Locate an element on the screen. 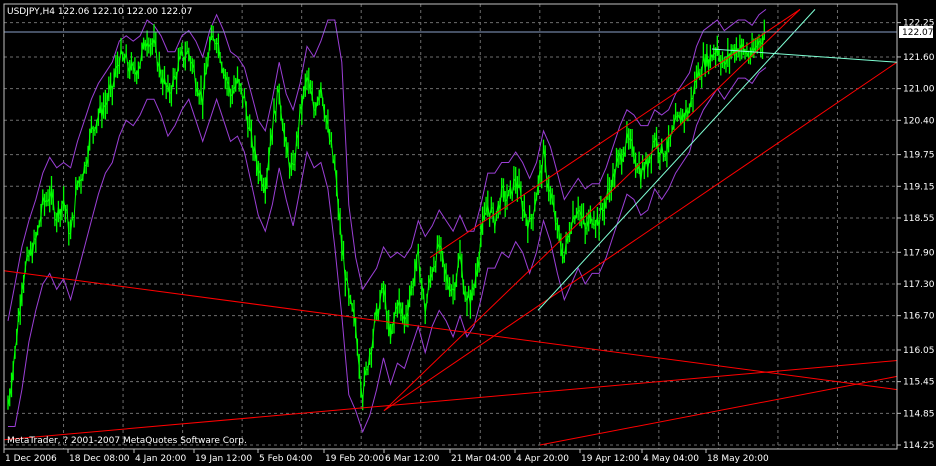 Image resolution: width=936 pixels, height=466 pixels. y-tick-label: 116.70 is located at coordinates (919, 317).